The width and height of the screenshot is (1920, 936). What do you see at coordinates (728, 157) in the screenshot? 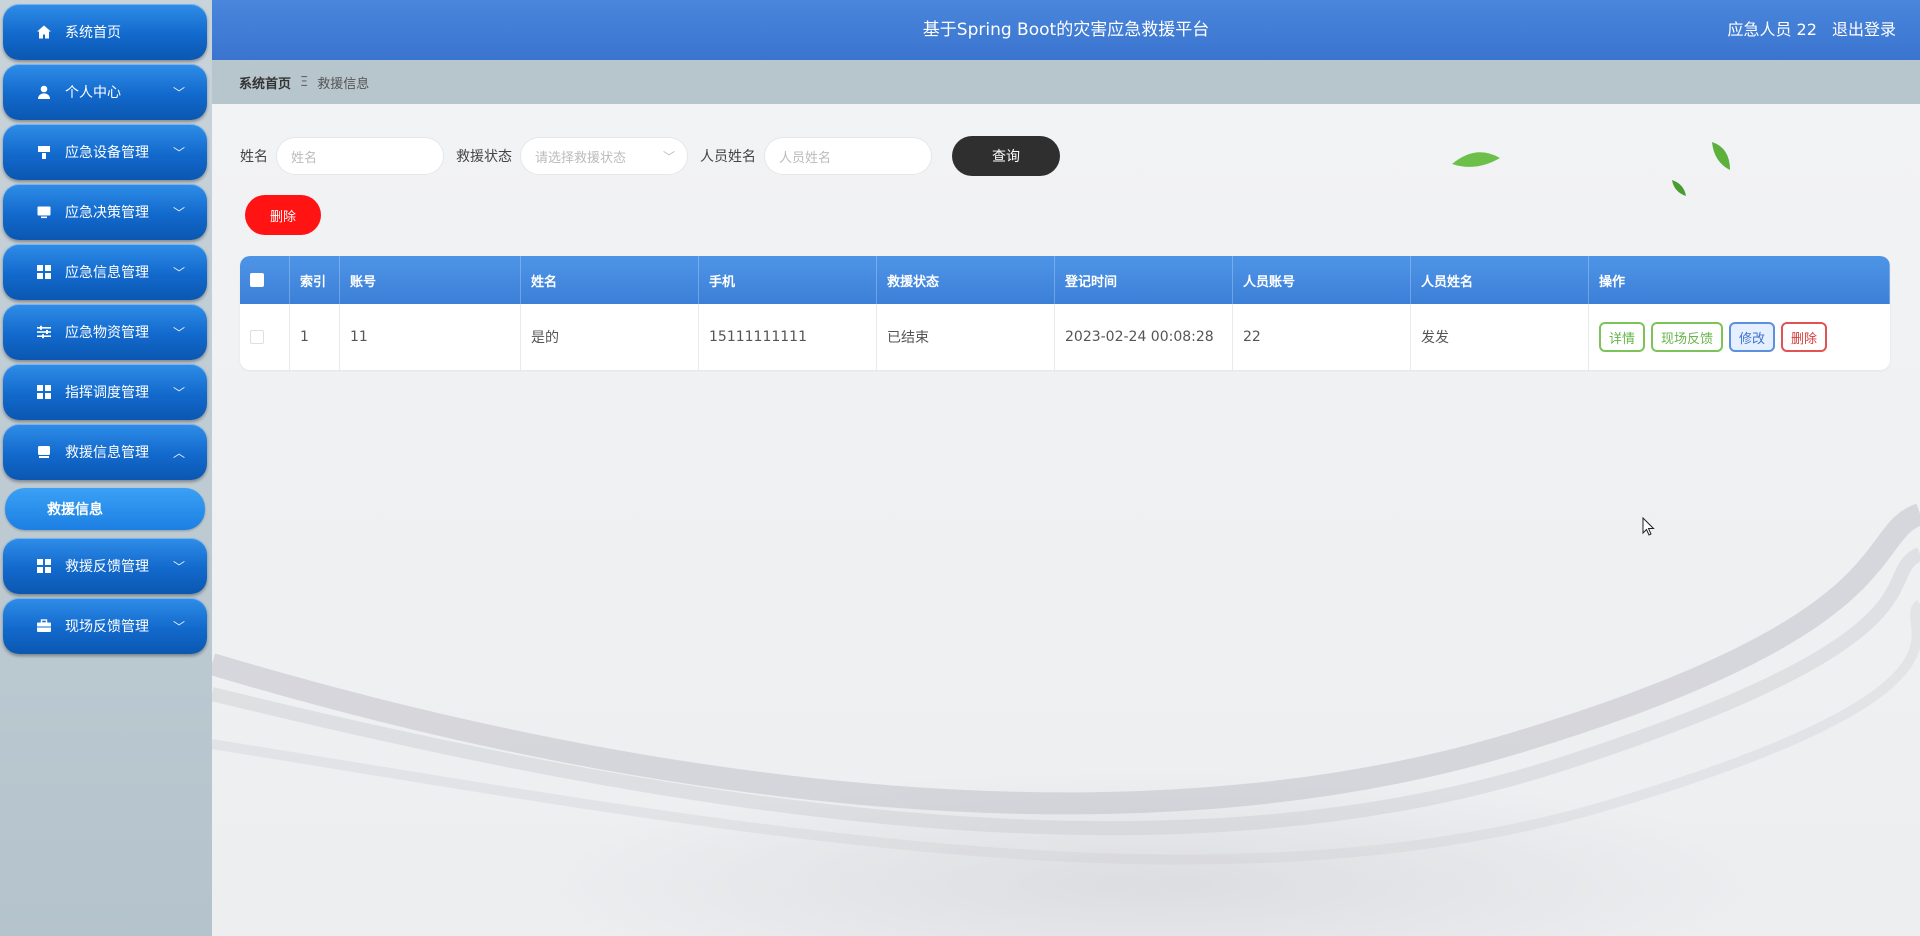
I see `person-name-label: 人员姓名` at bounding box center [728, 157].